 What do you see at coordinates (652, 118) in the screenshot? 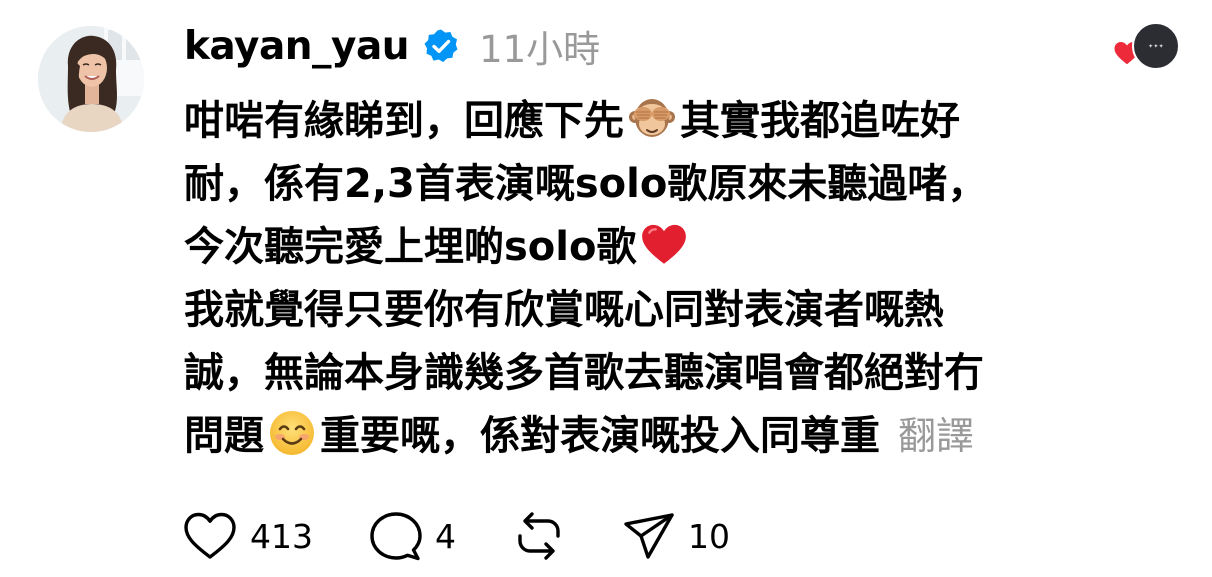
I see `see-no-evil-monkey-emoji` at bounding box center [652, 118].